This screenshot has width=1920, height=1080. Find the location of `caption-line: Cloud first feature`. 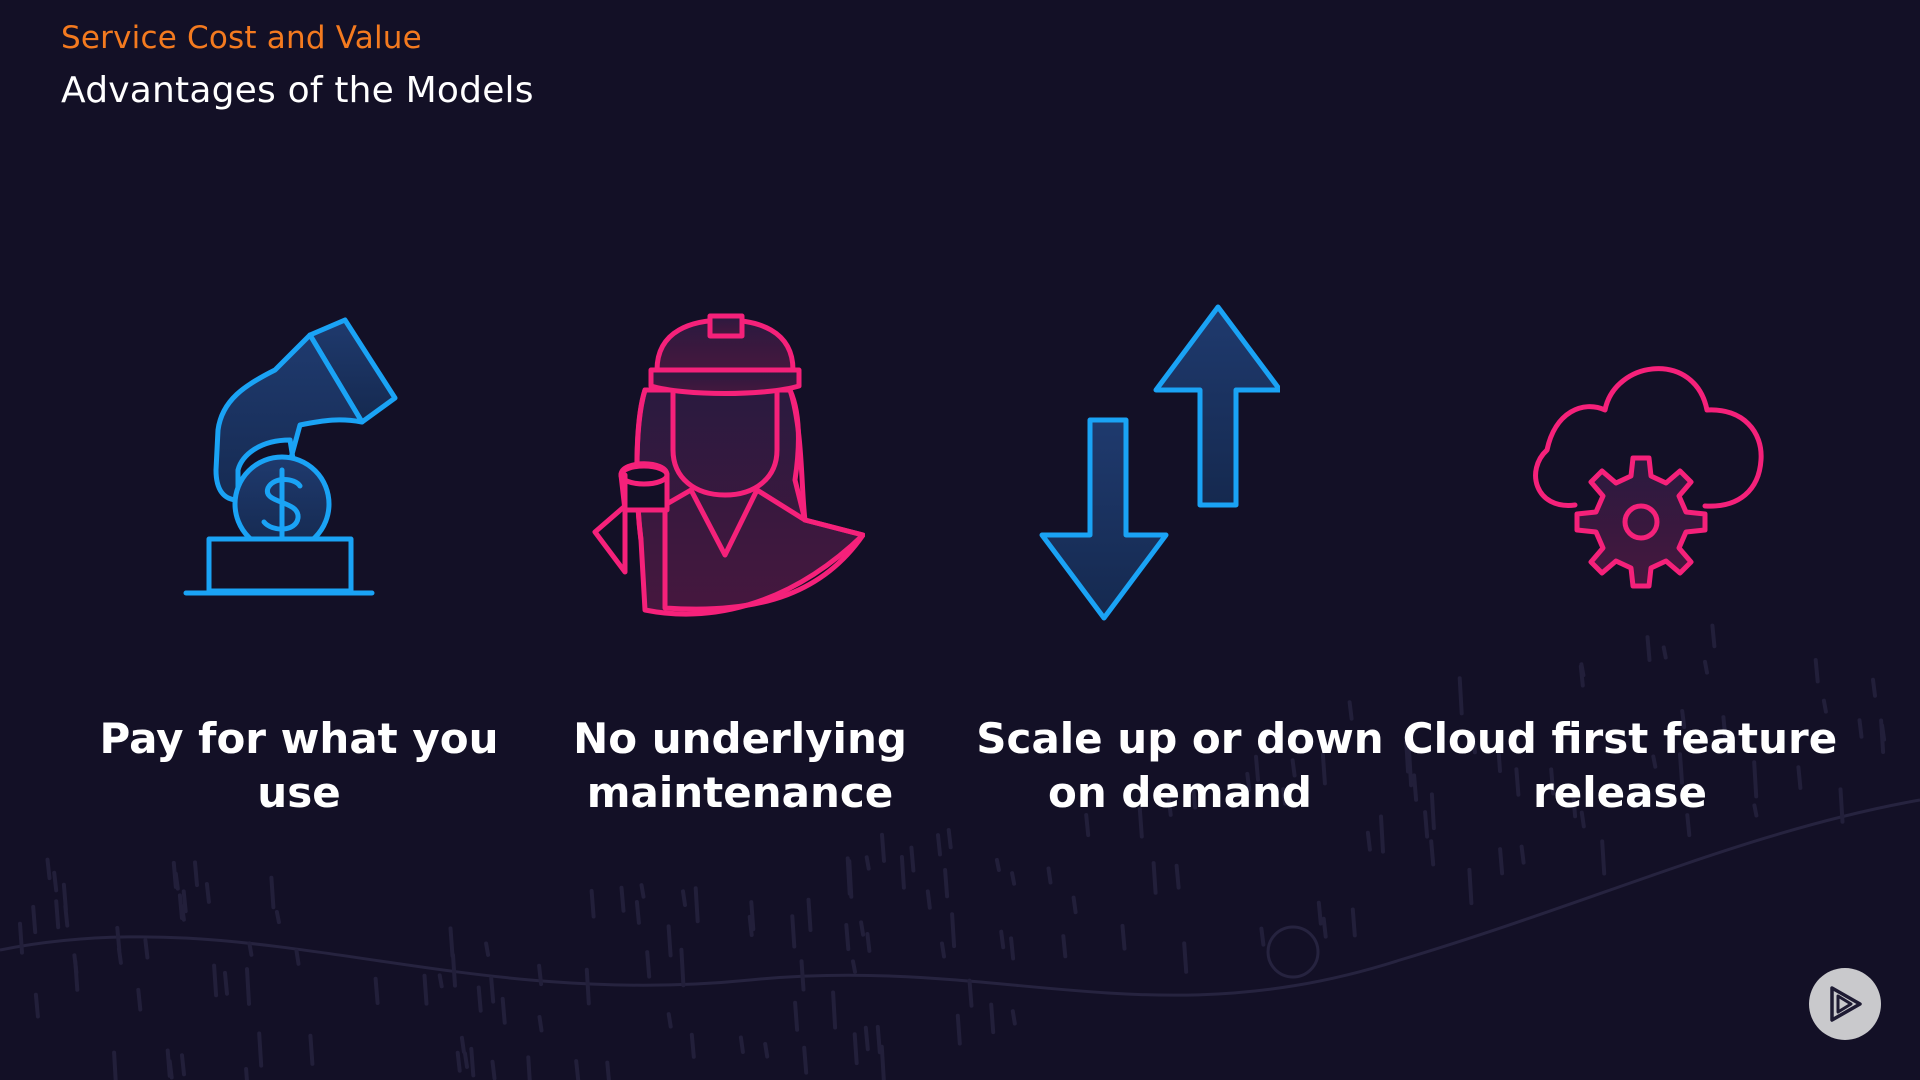

caption-line: Cloud first feature is located at coordinates (1620, 738).